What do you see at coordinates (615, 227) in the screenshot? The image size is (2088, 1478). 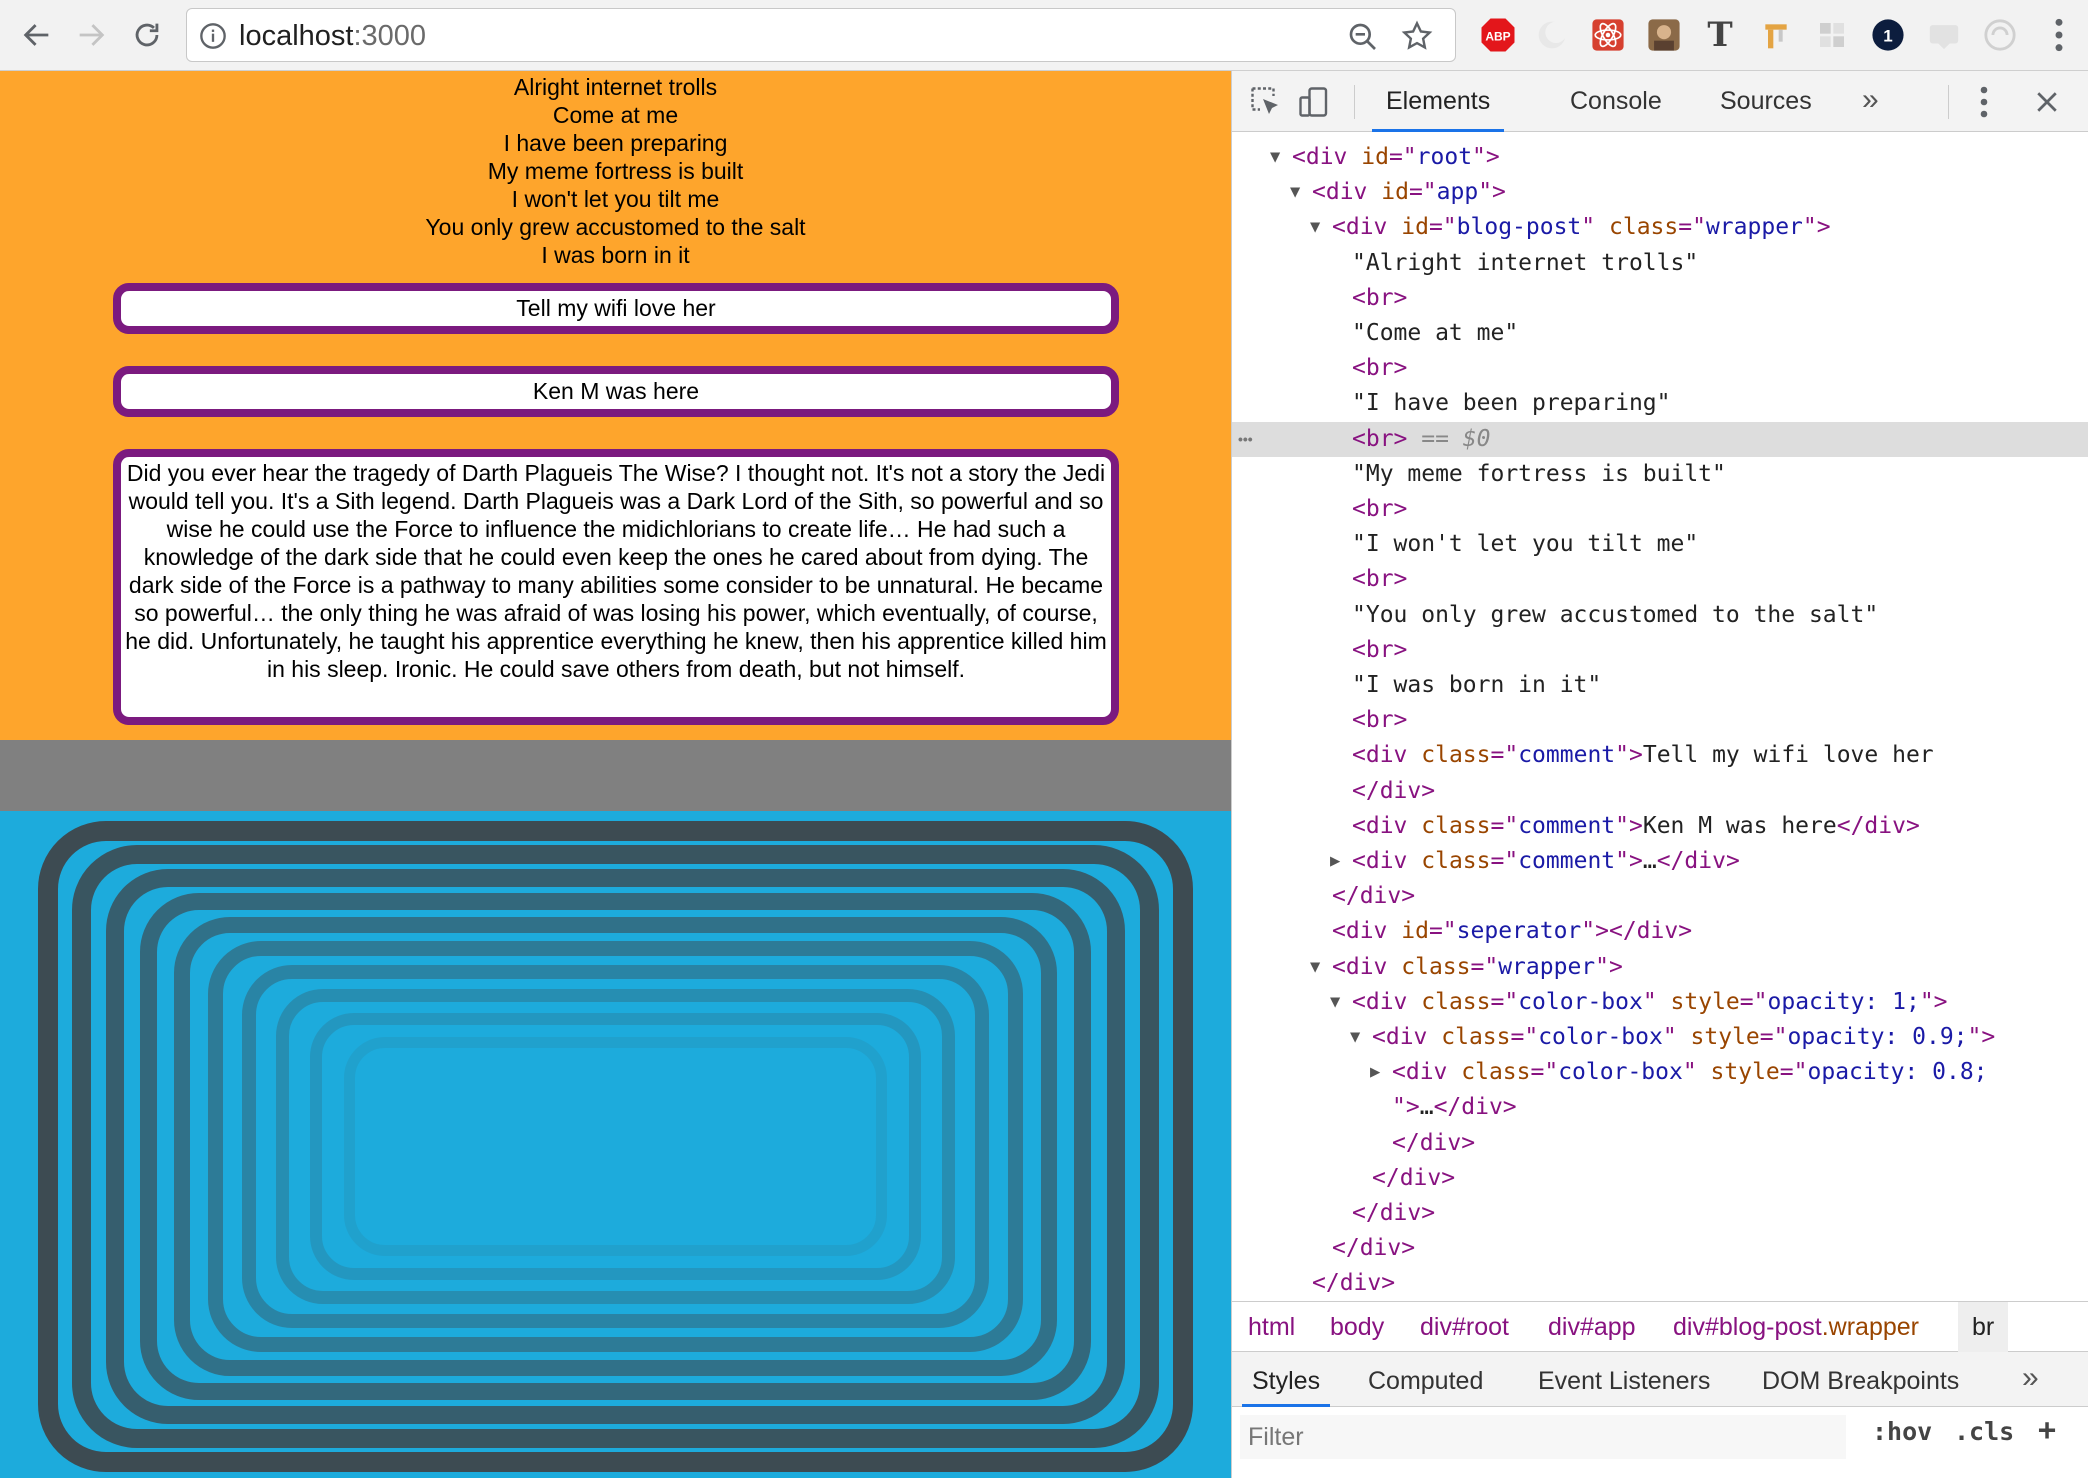 I see `blog-line: You only grew accustomed to the salt` at bounding box center [615, 227].